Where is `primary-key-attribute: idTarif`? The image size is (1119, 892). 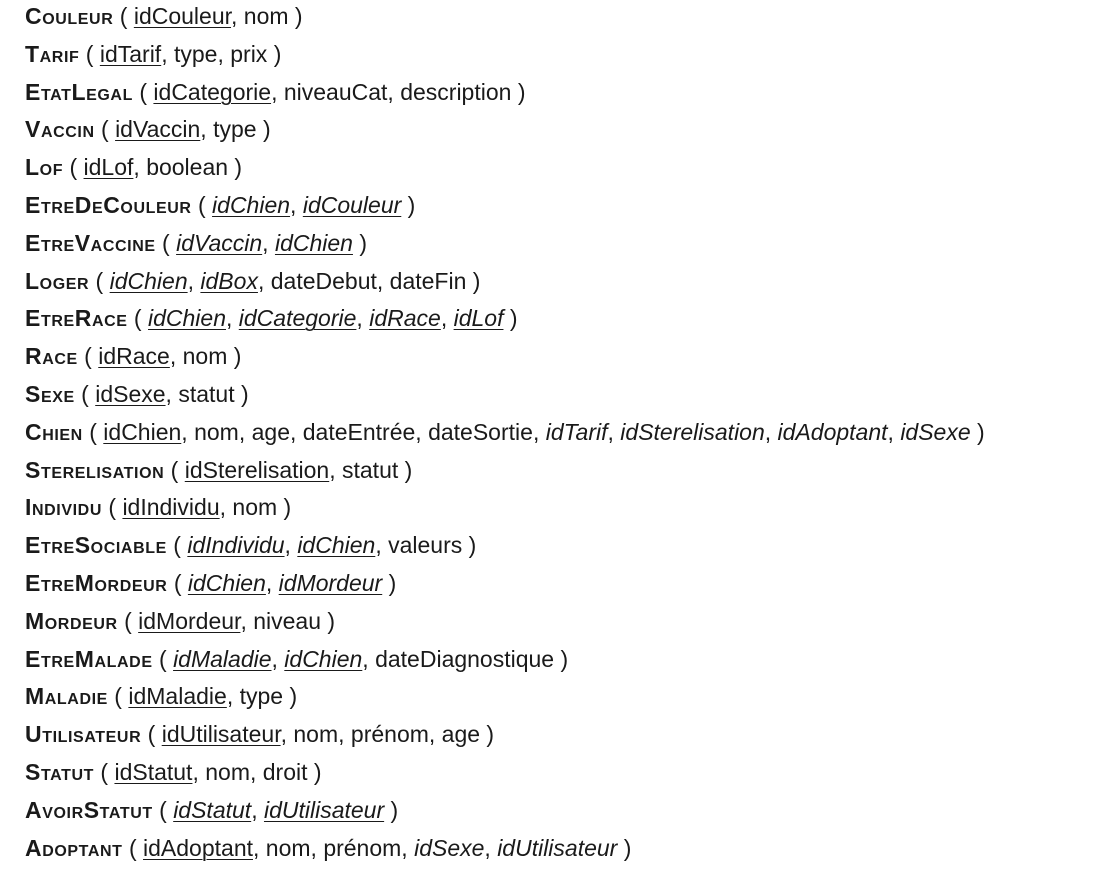
primary-key-attribute: idTarif is located at coordinates (130, 53).